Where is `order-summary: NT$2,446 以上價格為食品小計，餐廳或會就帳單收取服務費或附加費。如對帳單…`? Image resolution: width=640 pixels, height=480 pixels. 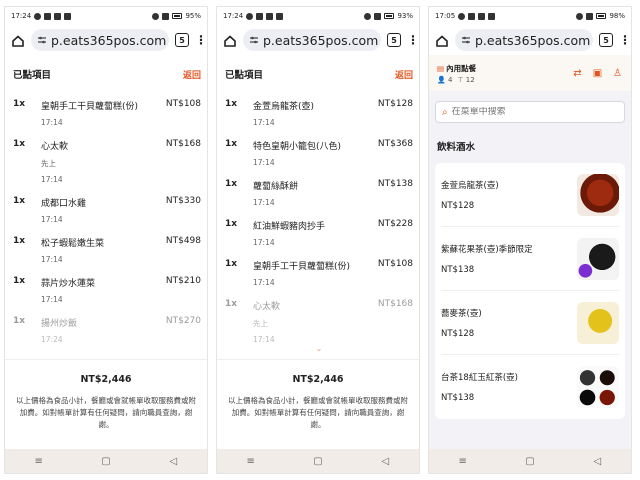 order-summary: NT$2,446 以上價格為食品小計，餐廳或會就帳單收取服務費或附加費。如對帳單… is located at coordinates (318, 395).